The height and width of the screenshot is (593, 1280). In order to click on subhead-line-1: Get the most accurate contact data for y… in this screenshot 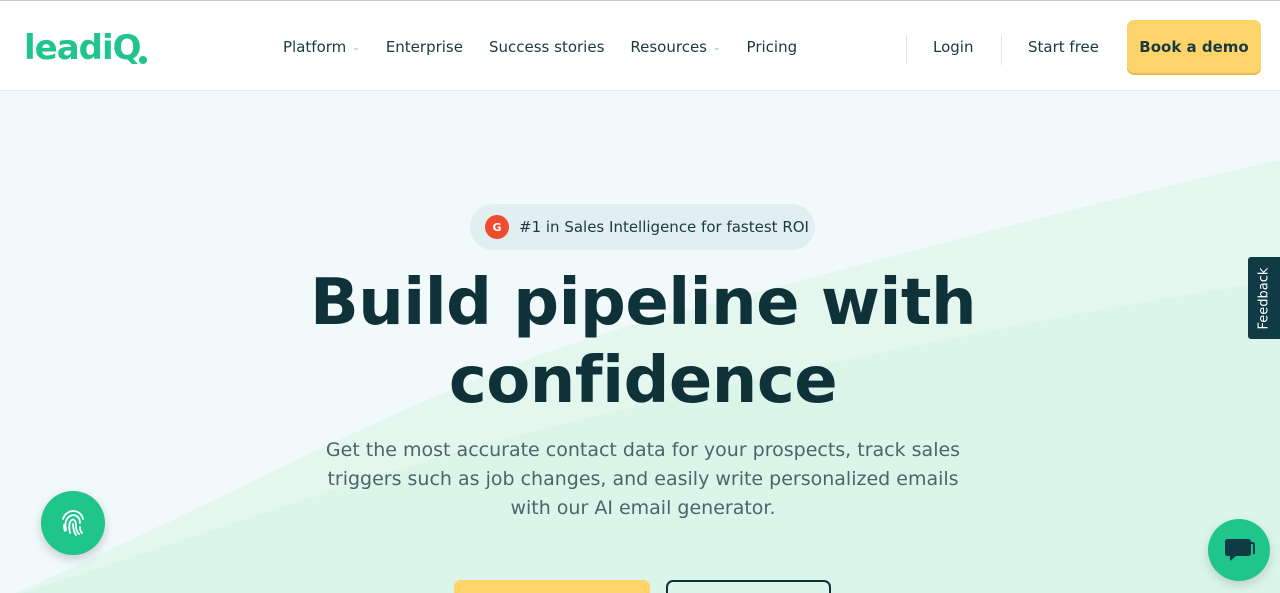, I will do `click(643, 450)`.